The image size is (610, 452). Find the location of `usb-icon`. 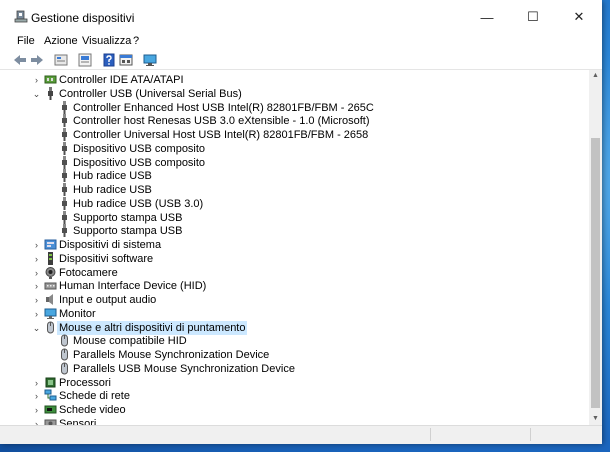

usb-icon is located at coordinates (50, 93).